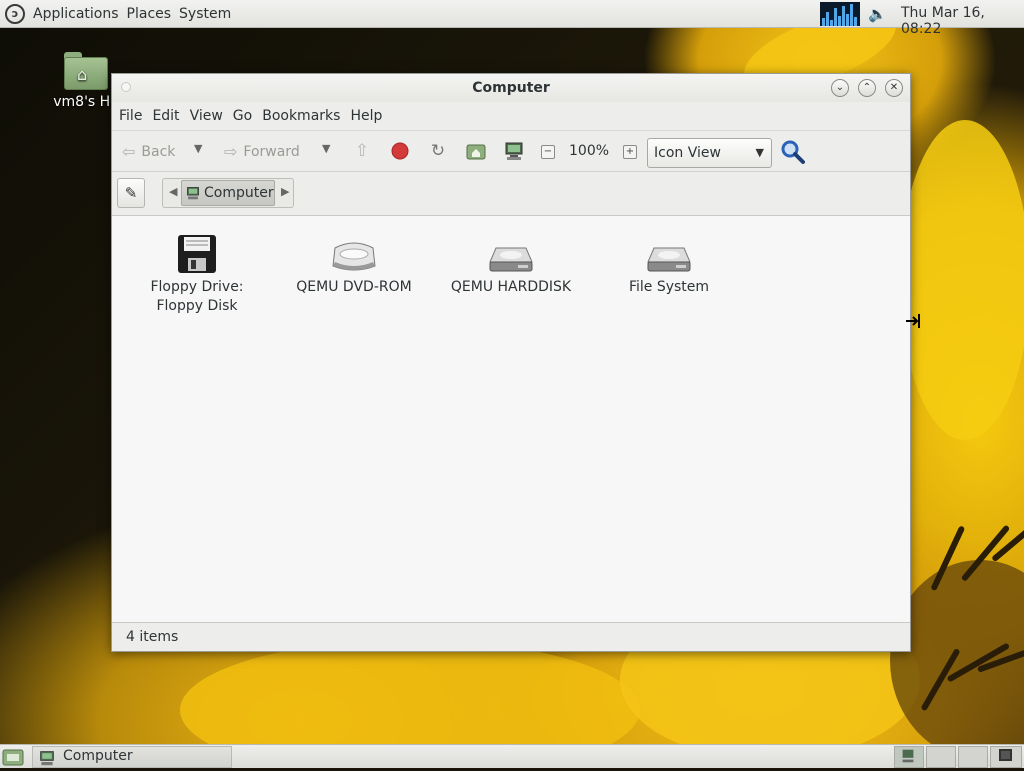 Image resolution: width=1024 pixels, height=771 pixels. Describe the element at coordinates (130, 116) in the screenshot. I see `menu-file: File` at that location.